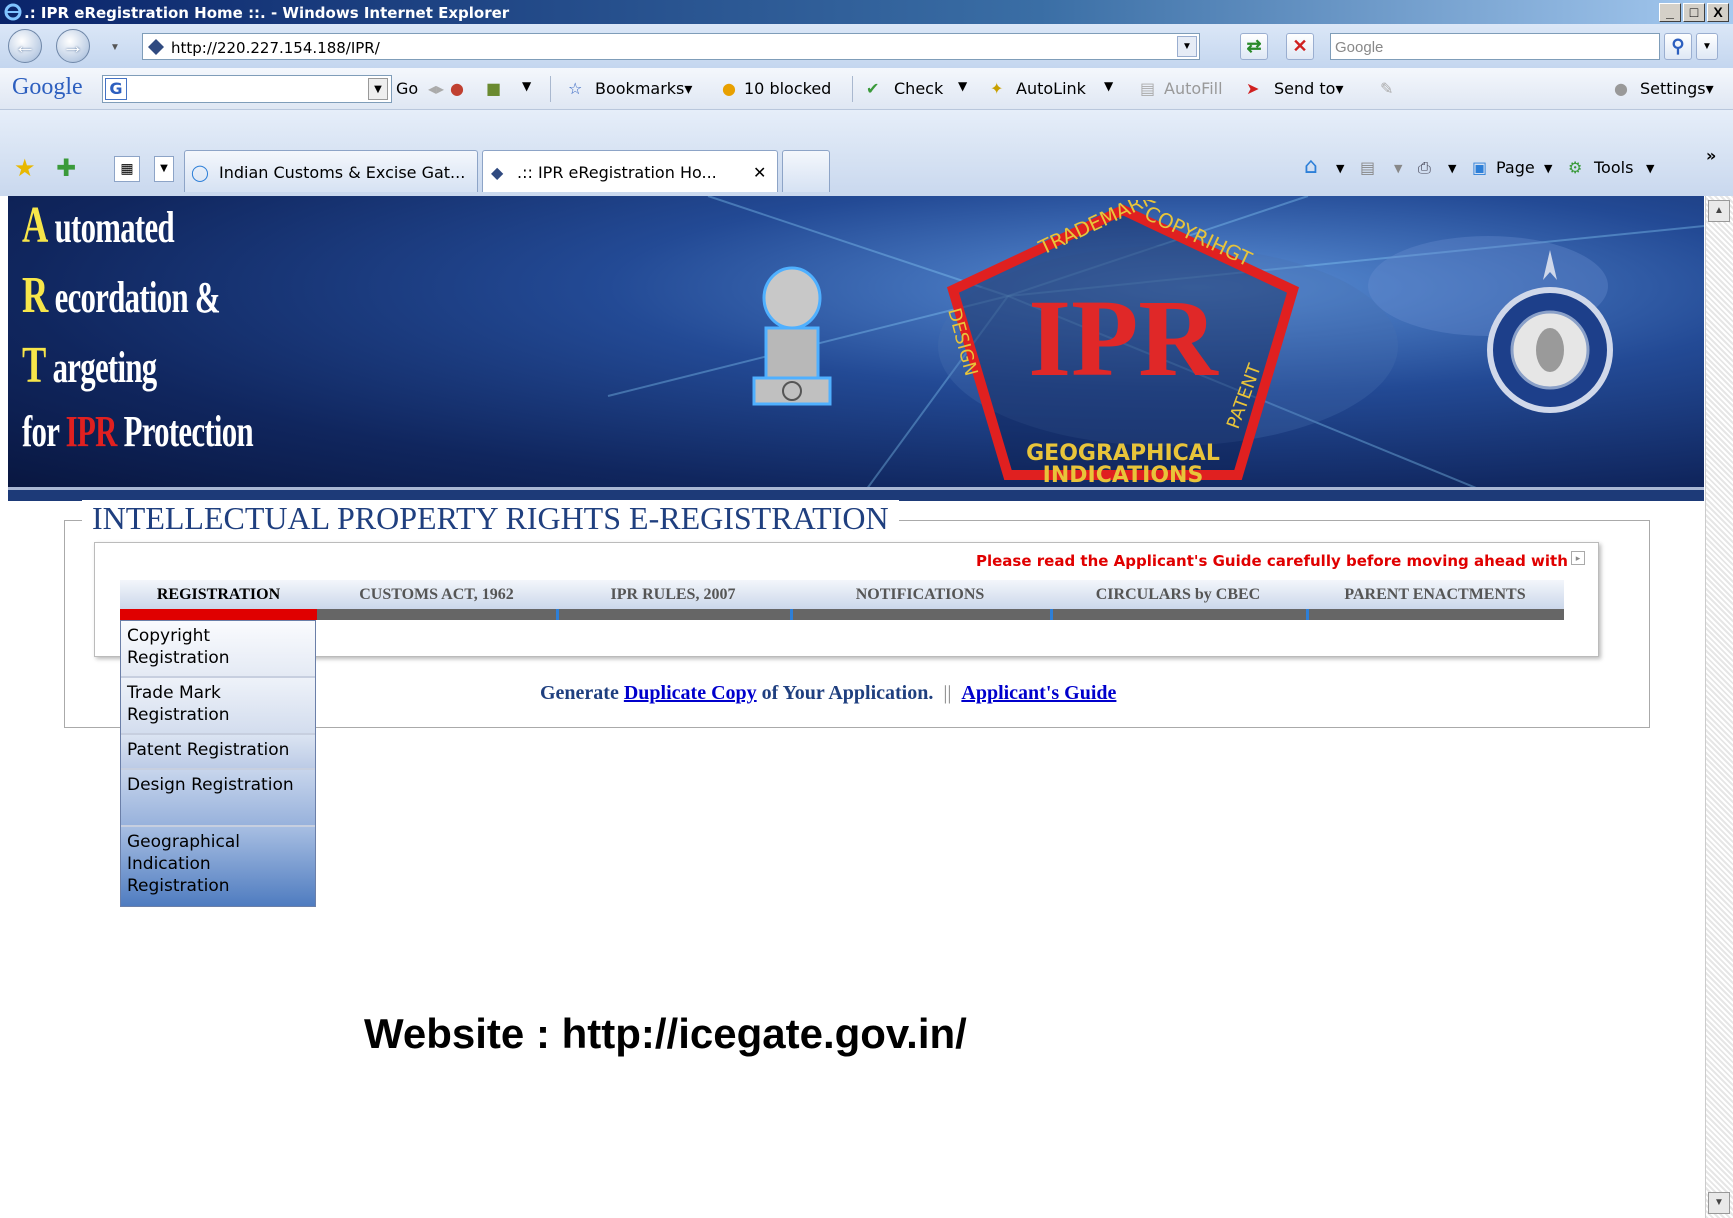 The width and height of the screenshot is (1733, 1218). Describe the element at coordinates (378, 89) in the screenshot. I see `google-search-dropdown-icon: ▼` at that location.